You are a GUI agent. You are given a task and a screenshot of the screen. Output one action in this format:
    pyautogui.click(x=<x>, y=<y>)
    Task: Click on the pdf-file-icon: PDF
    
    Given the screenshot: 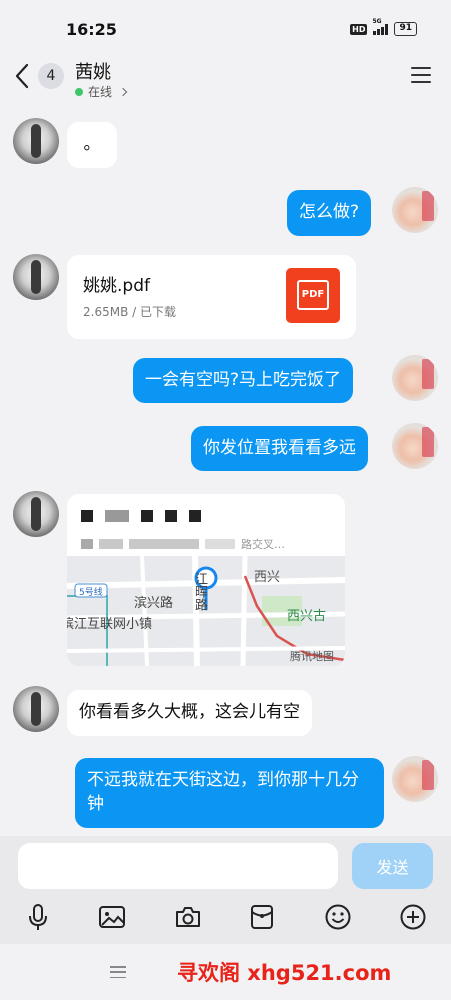 What is the action you would take?
    pyautogui.click(x=313, y=295)
    